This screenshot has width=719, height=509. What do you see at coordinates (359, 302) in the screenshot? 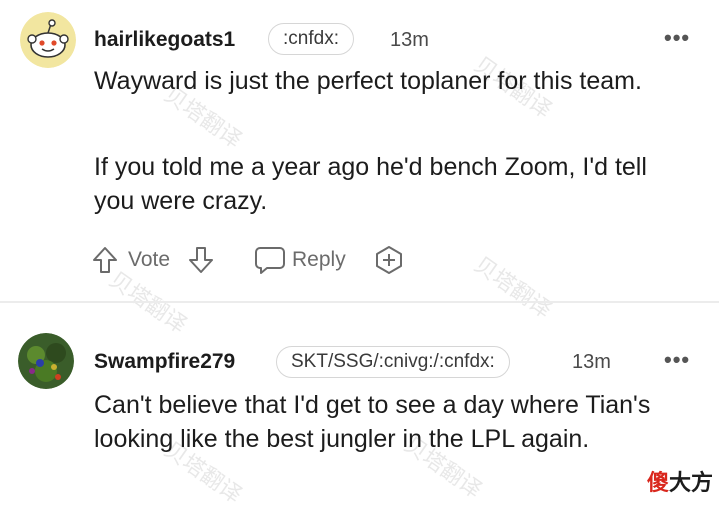
I see `comment-divider` at bounding box center [359, 302].